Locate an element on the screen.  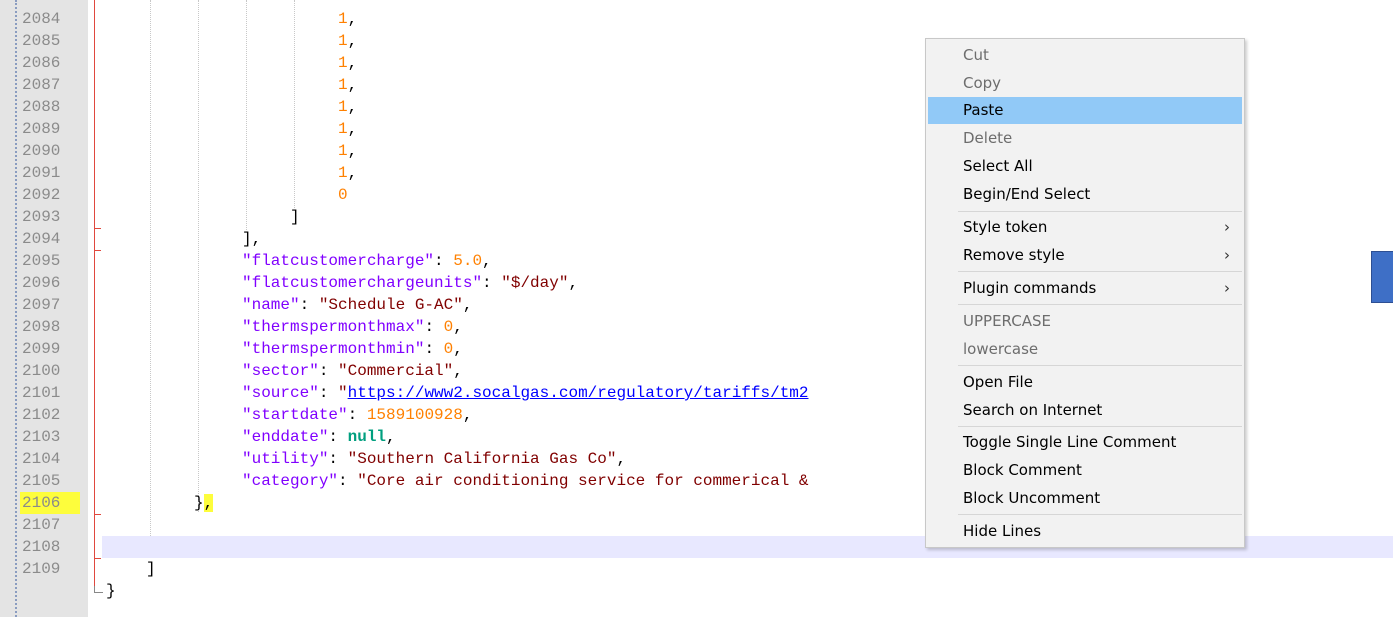
line-number: 2093 is located at coordinates (41, 217).